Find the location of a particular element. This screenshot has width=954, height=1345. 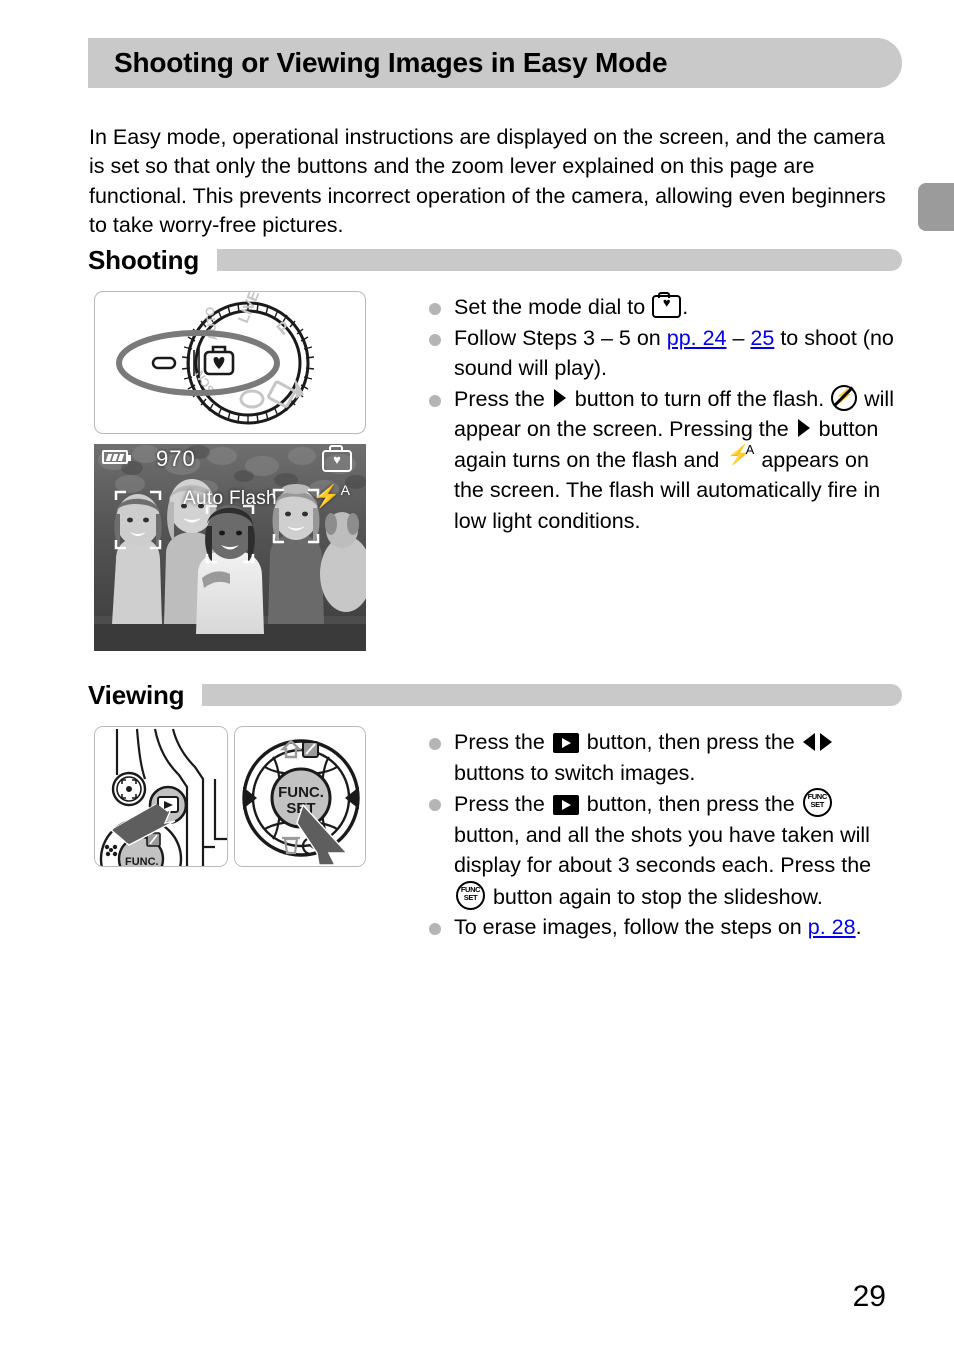

bullet-set-mode-dial: Set the mode dial to . is located at coordinates (663, 307).